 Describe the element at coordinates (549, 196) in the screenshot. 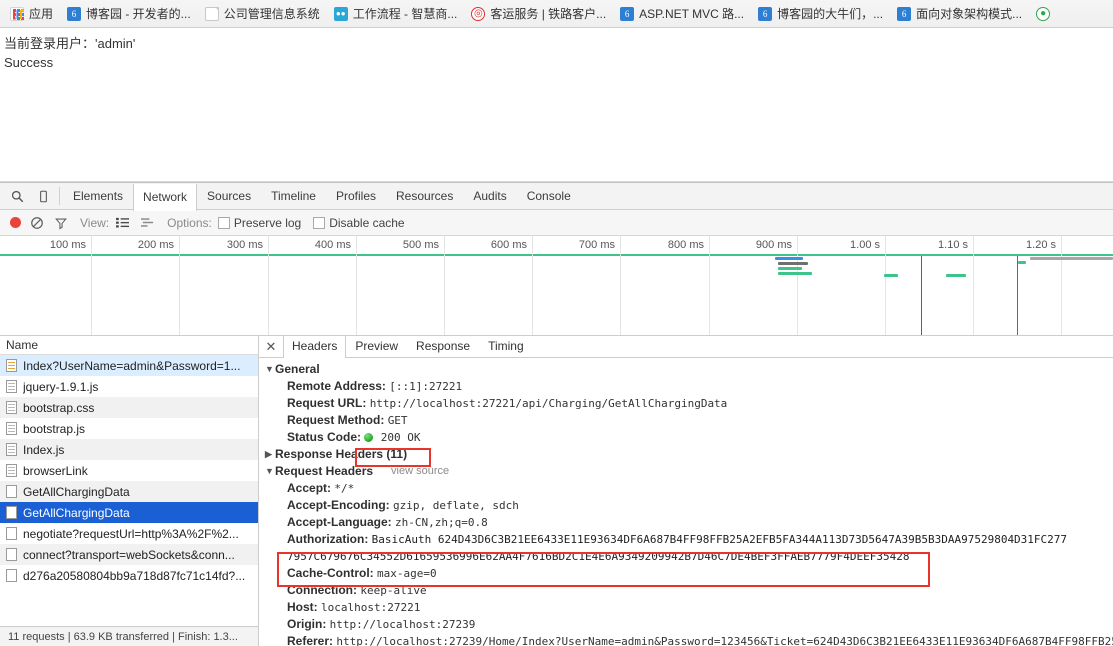

I see `tab-console: Console` at that location.